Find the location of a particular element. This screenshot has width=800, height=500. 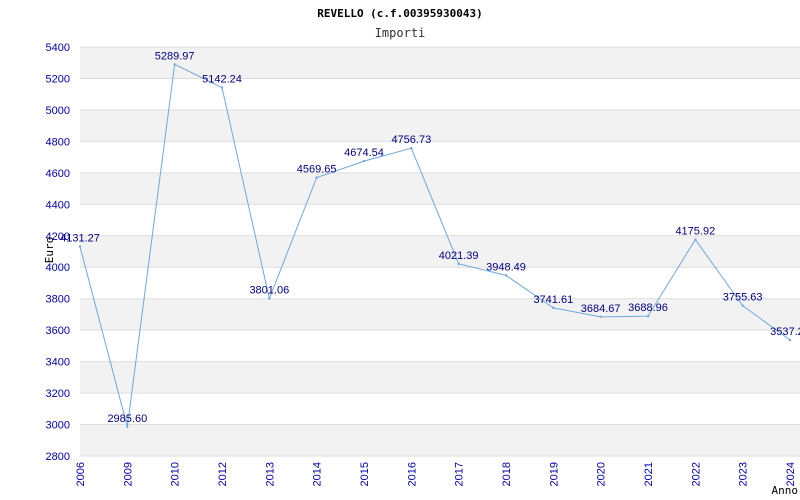

data-label: 3801.06 is located at coordinates (269, 291).